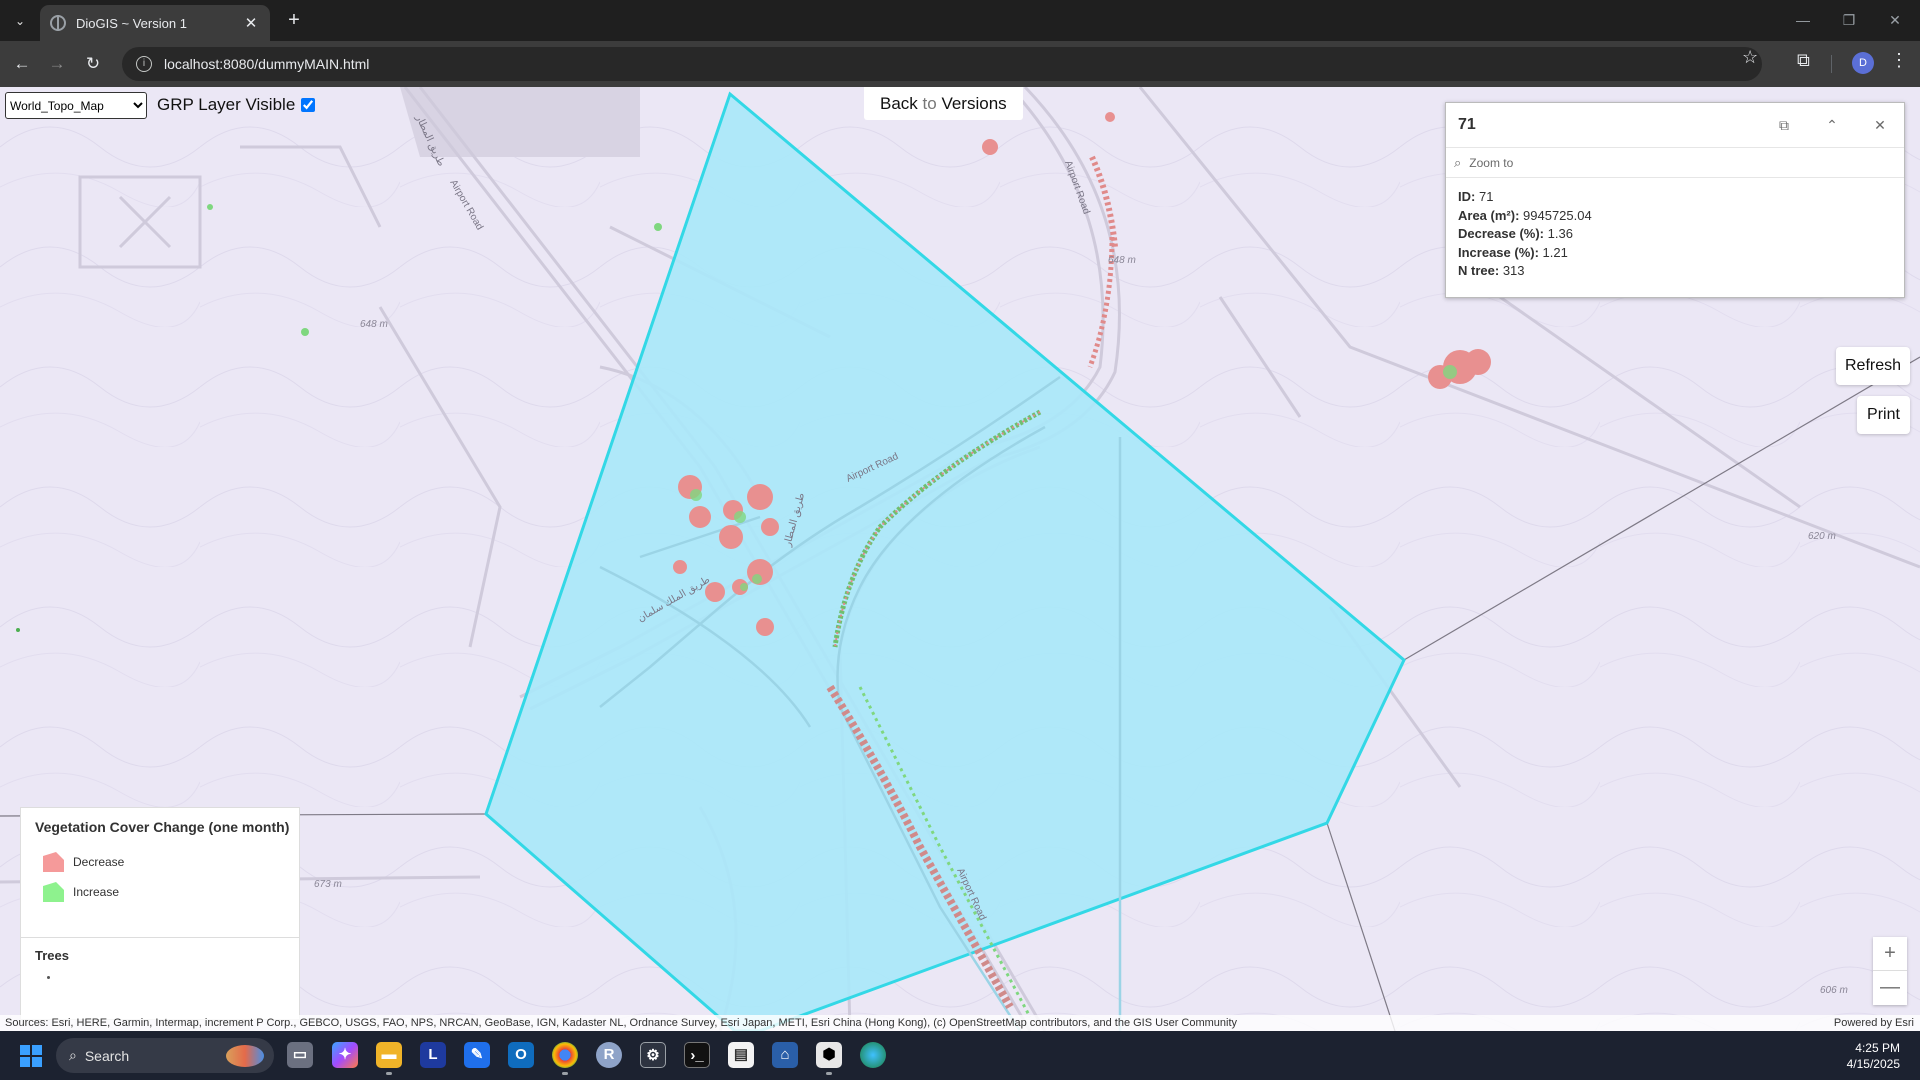  Describe the element at coordinates (389, 1055) in the screenshot. I see `file-explorer-icon: ▬` at that location.